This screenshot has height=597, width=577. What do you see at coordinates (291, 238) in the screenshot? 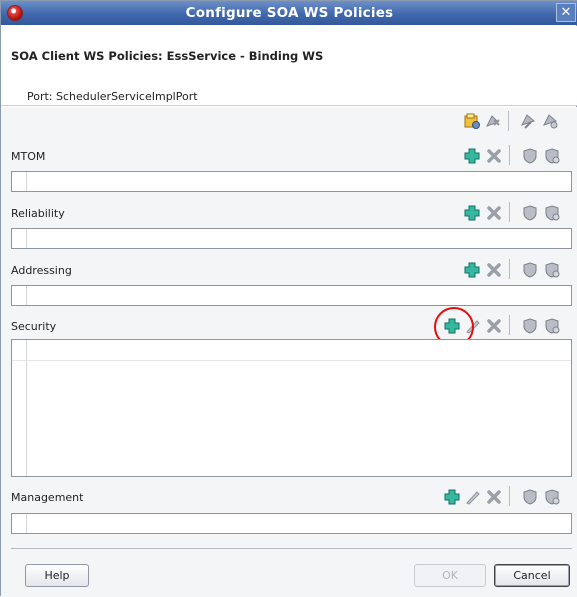
I see `reliability-policy-table` at bounding box center [291, 238].